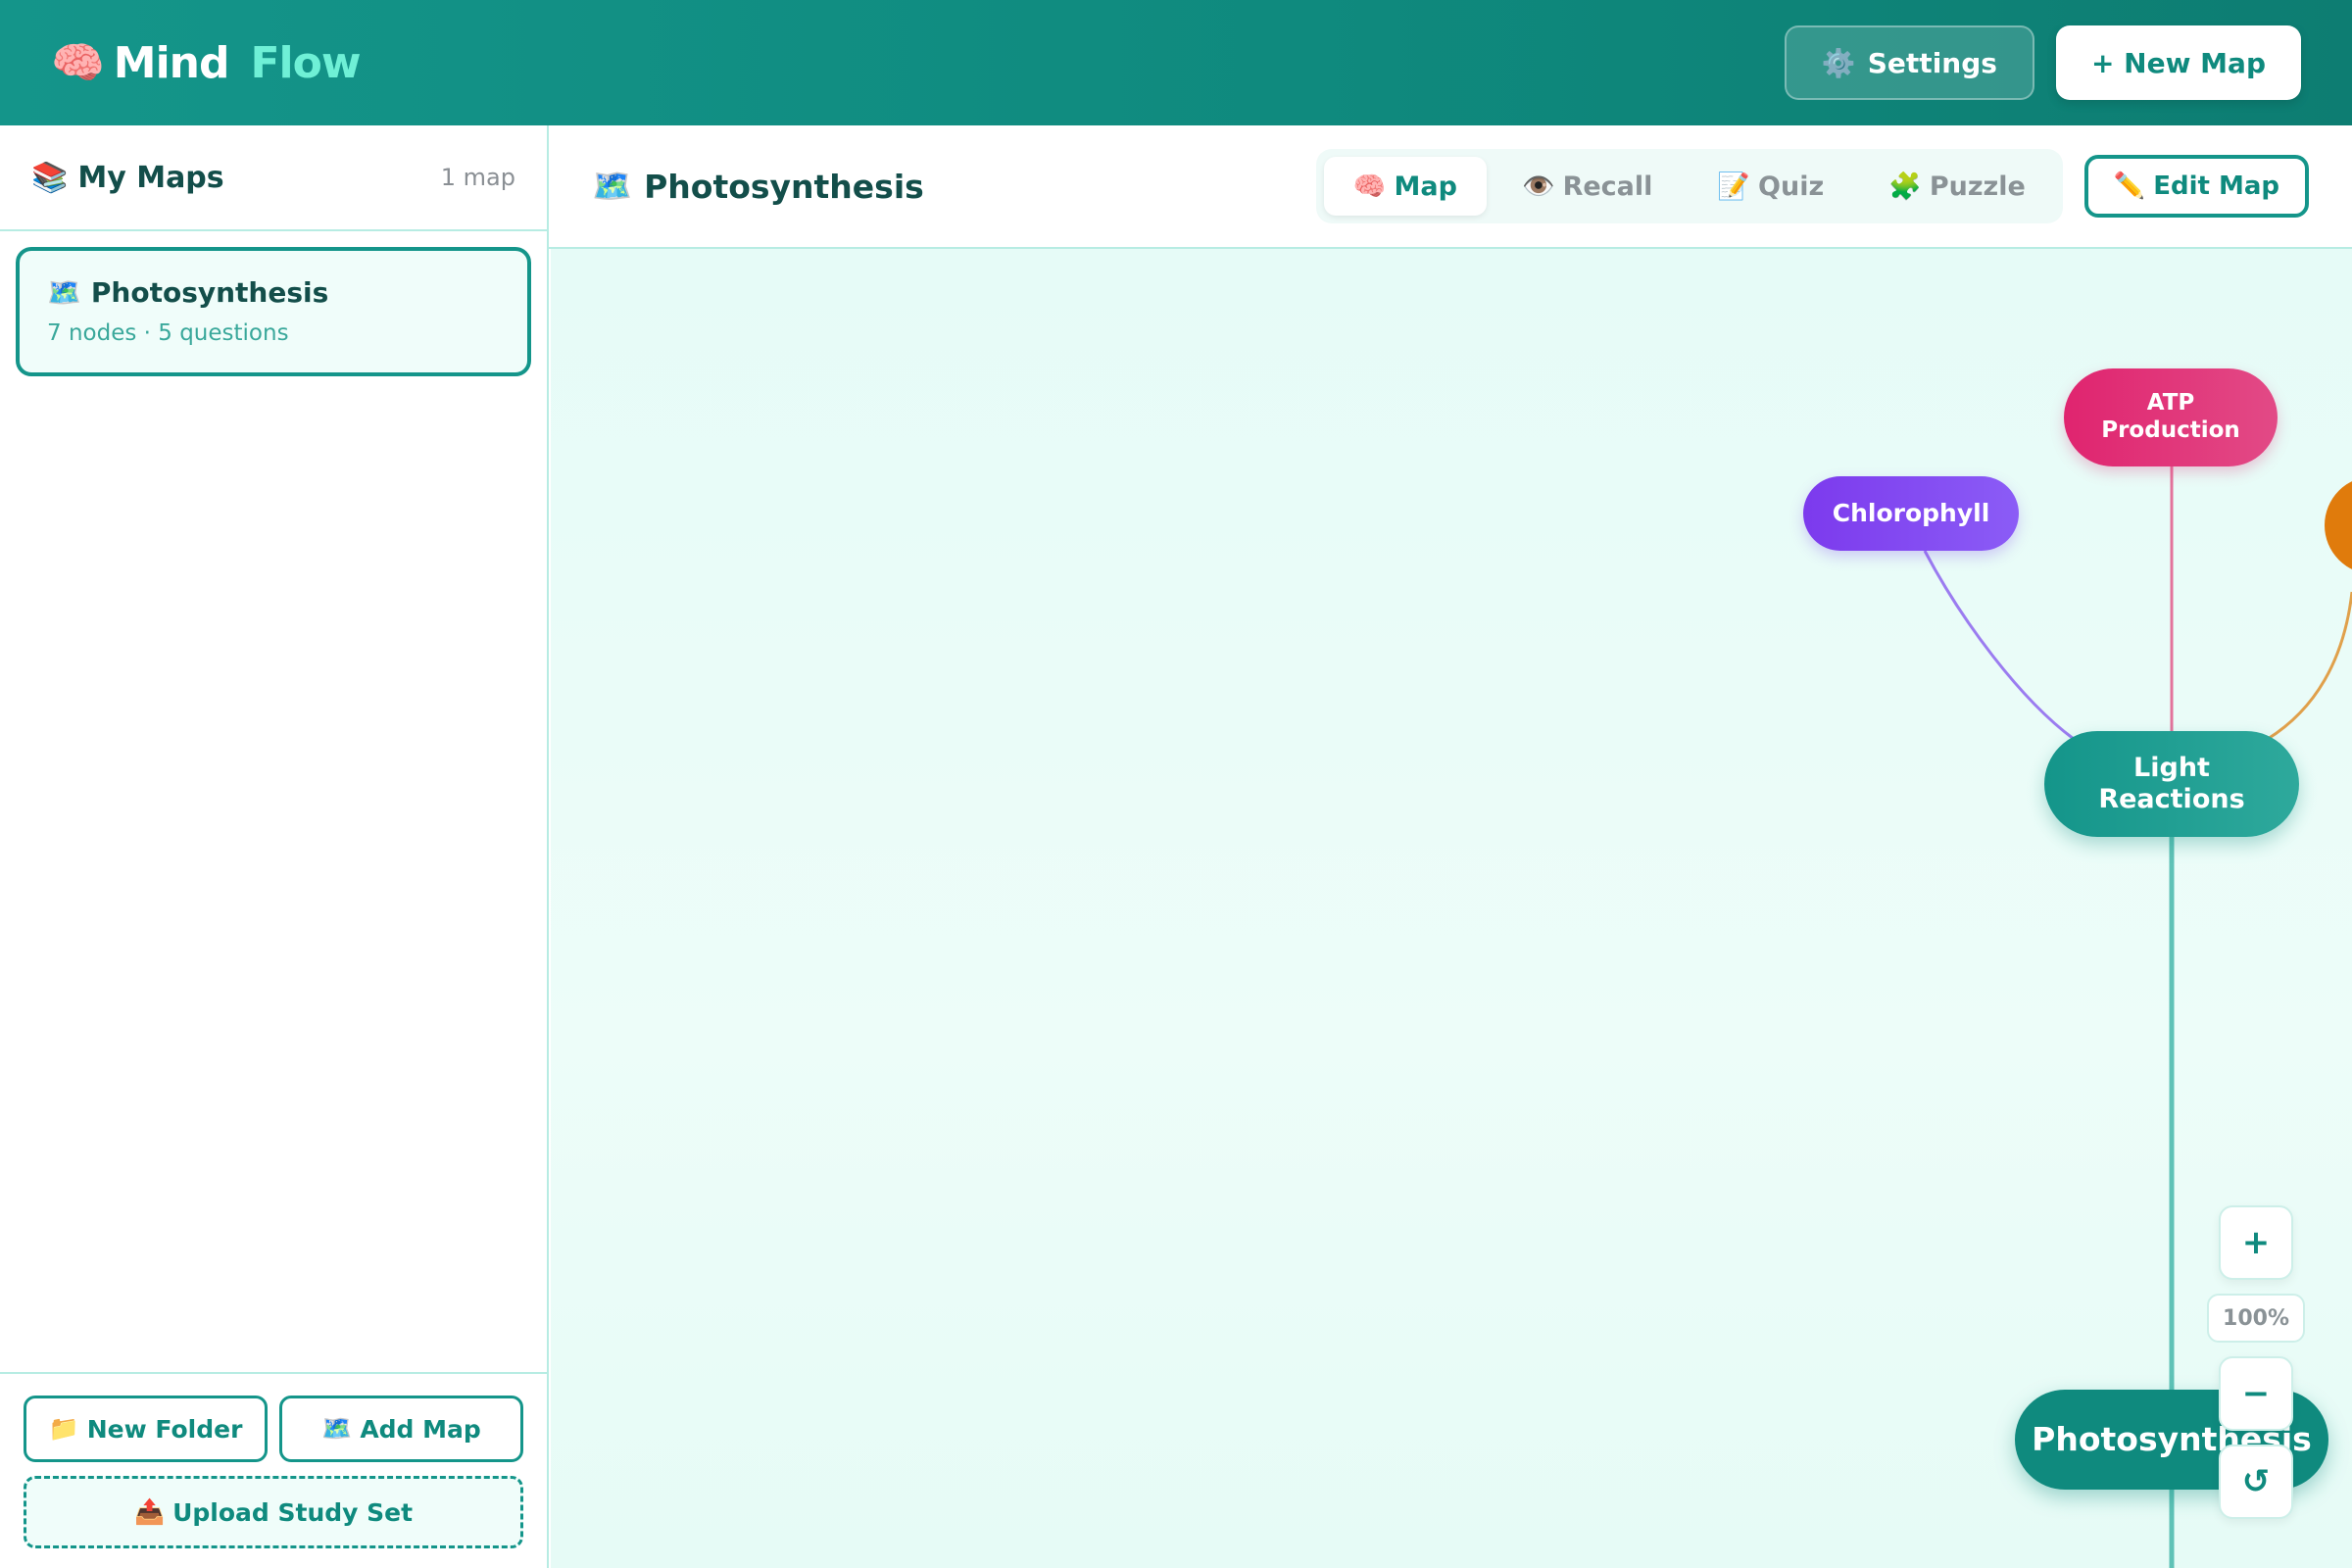 The image size is (2352, 1568). I want to click on tab-label: Puzzle, so click(1977, 186).